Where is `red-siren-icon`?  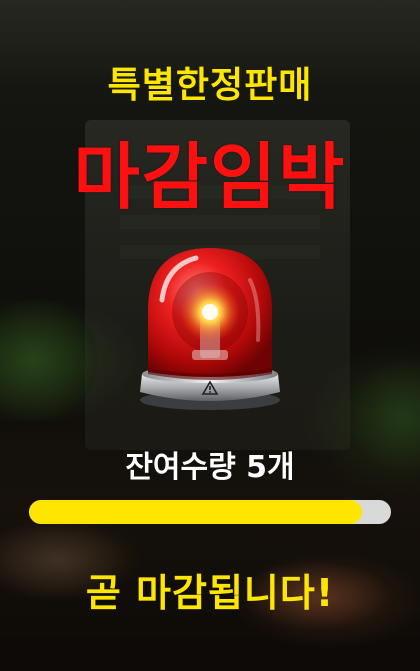 red-siren-icon is located at coordinates (210, 326).